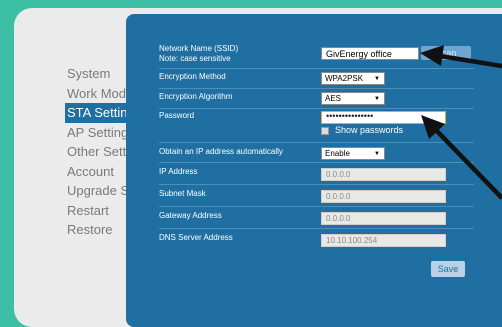 This screenshot has height=327, width=502. I want to click on show-passwords-label: Show passwords, so click(369, 130).